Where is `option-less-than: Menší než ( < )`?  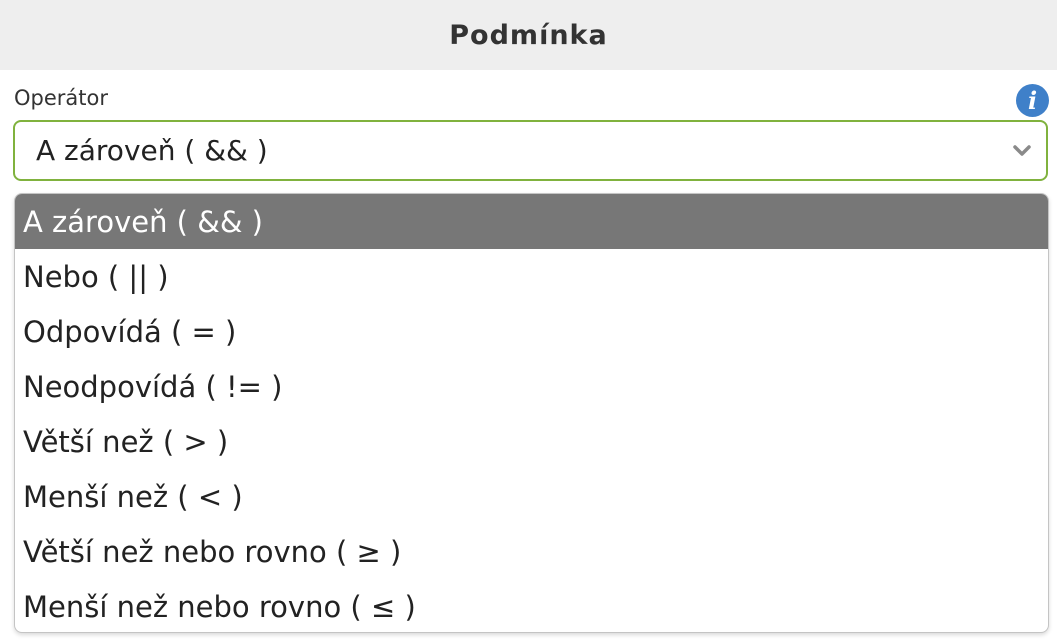 option-less-than: Menší než ( < ) is located at coordinates (531, 496).